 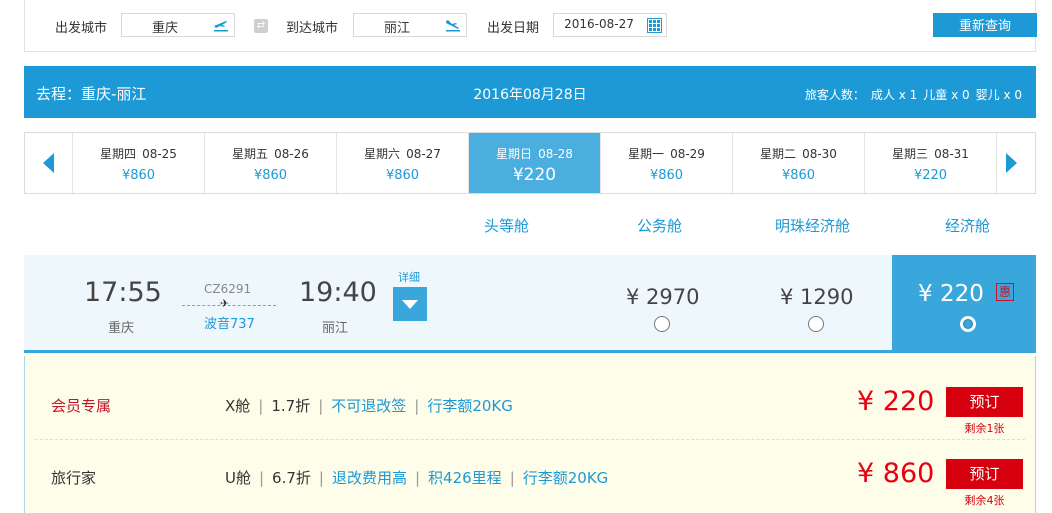 I want to click on weekday: 星期一, so click(x=646, y=154).